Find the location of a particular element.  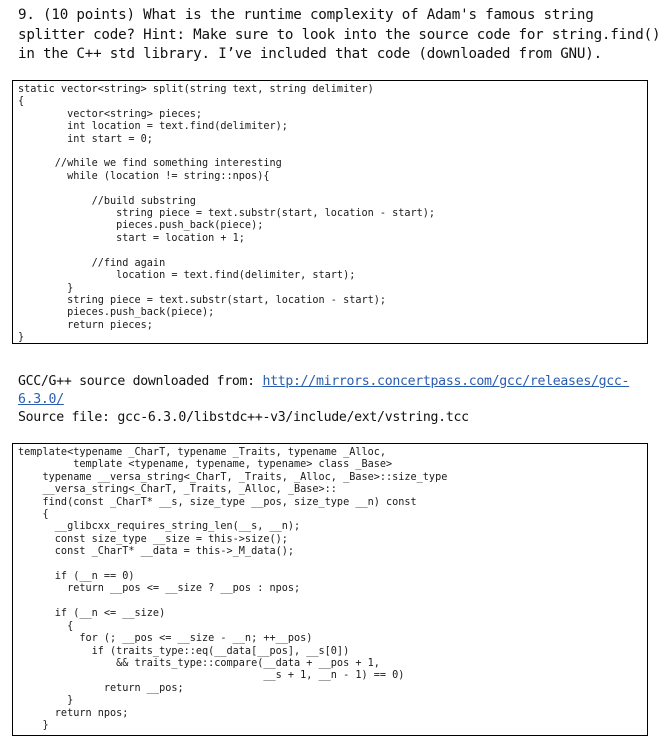

code-line: vector<string> pieces; is located at coordinates (110, 114).